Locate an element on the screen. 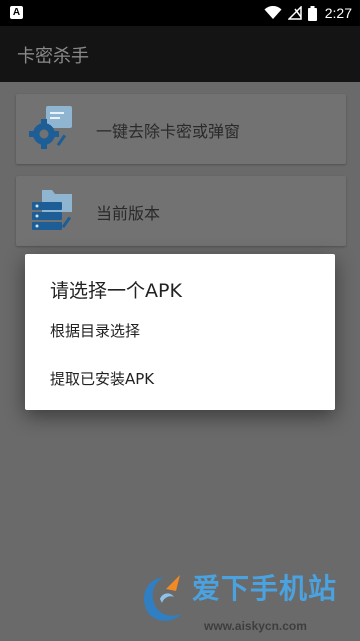 The image size is (360, 641). watermark-url: www.aiskycn.com is located at coordinates (255, 626).